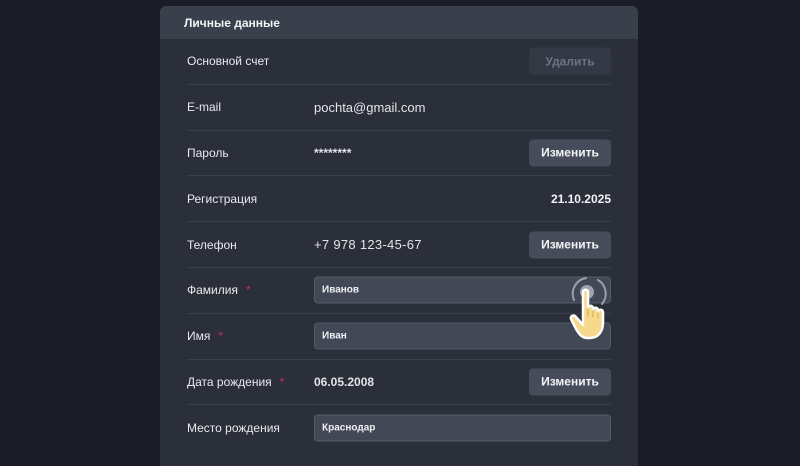 This screenshot has width=800, height=466. I want to click on birthdate-label-wrap: Дата рождения *, so click(250, 382).